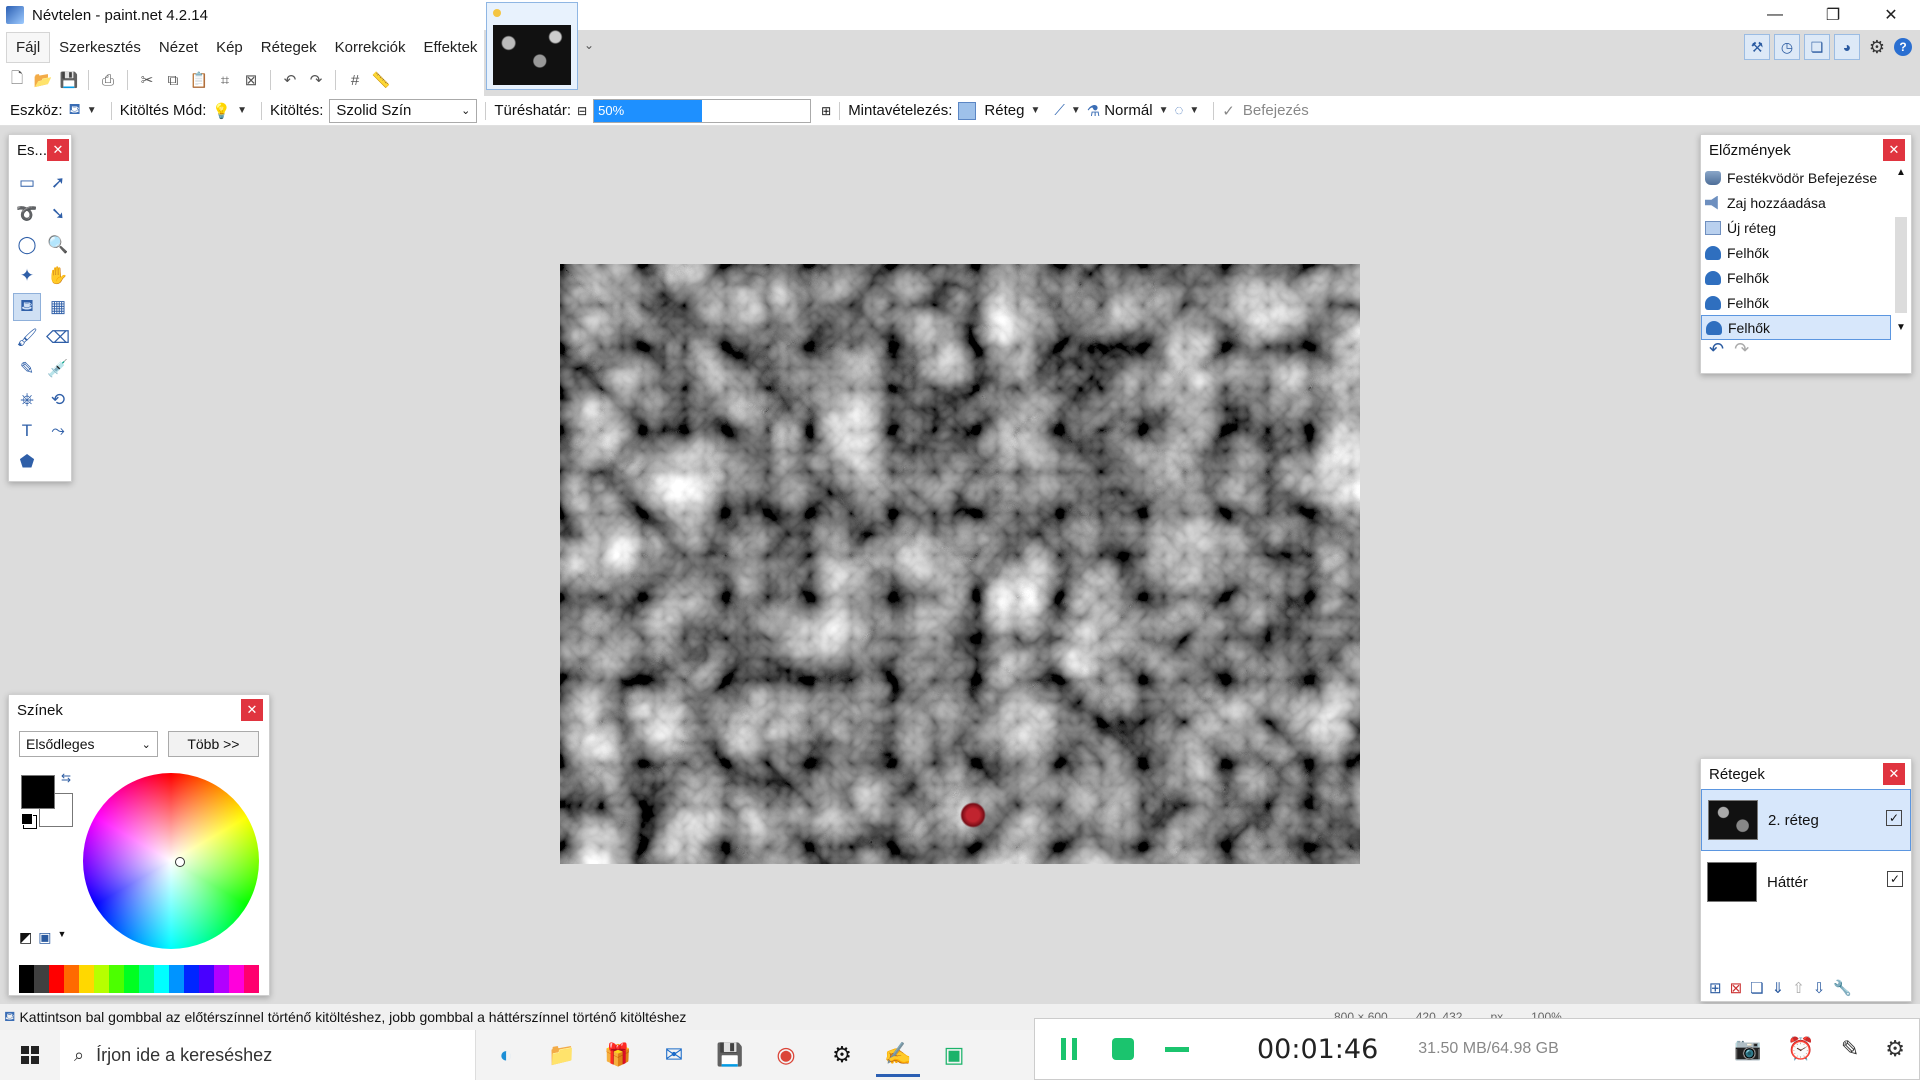  What do you see at coordinates (1128, 110) in the screenshot?
I see `blend-mode-value: Normál` at bounding box center [1128, 110].